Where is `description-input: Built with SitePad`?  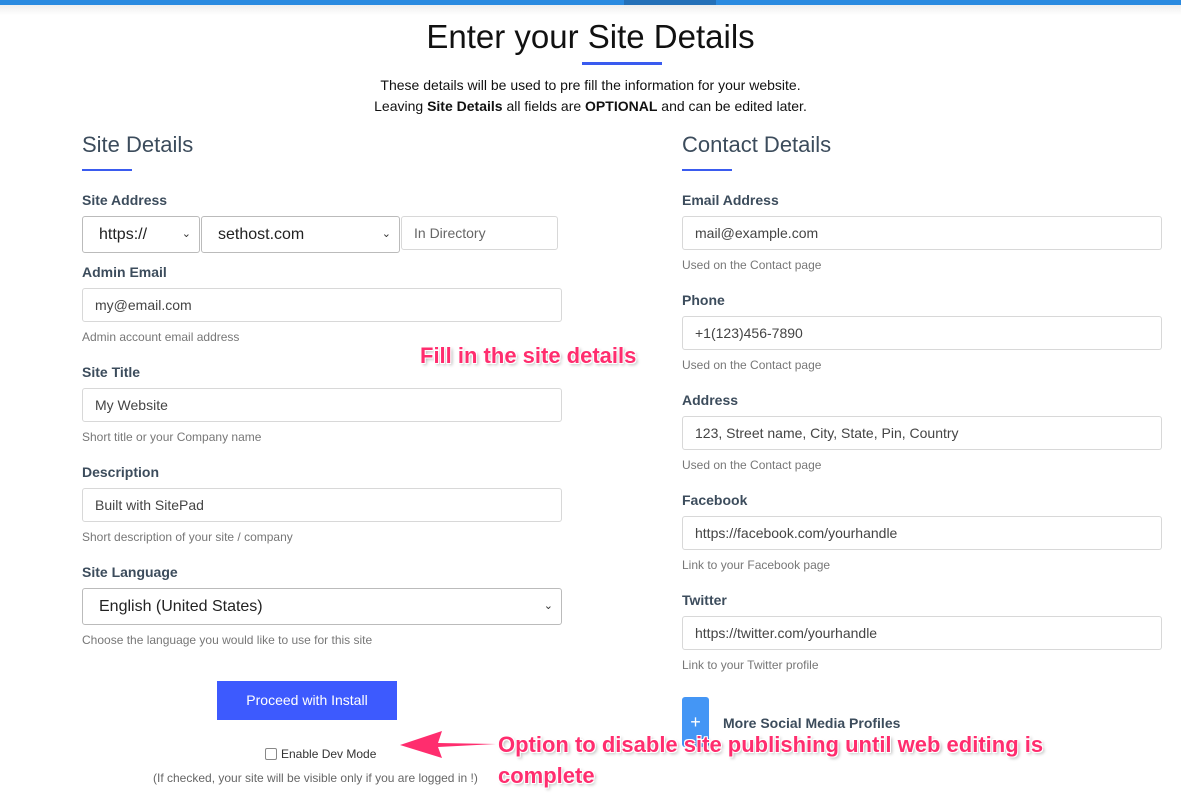 description-input: Built with SitePad is located at coordinates (322, 505).